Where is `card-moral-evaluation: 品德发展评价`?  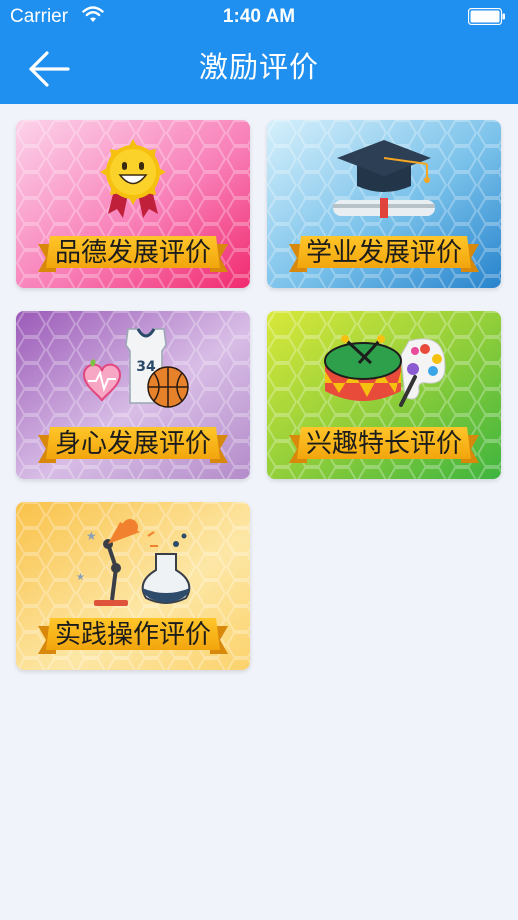 card-moral-evaluation: 品德发展评价 is located at coordinates (133, 204).